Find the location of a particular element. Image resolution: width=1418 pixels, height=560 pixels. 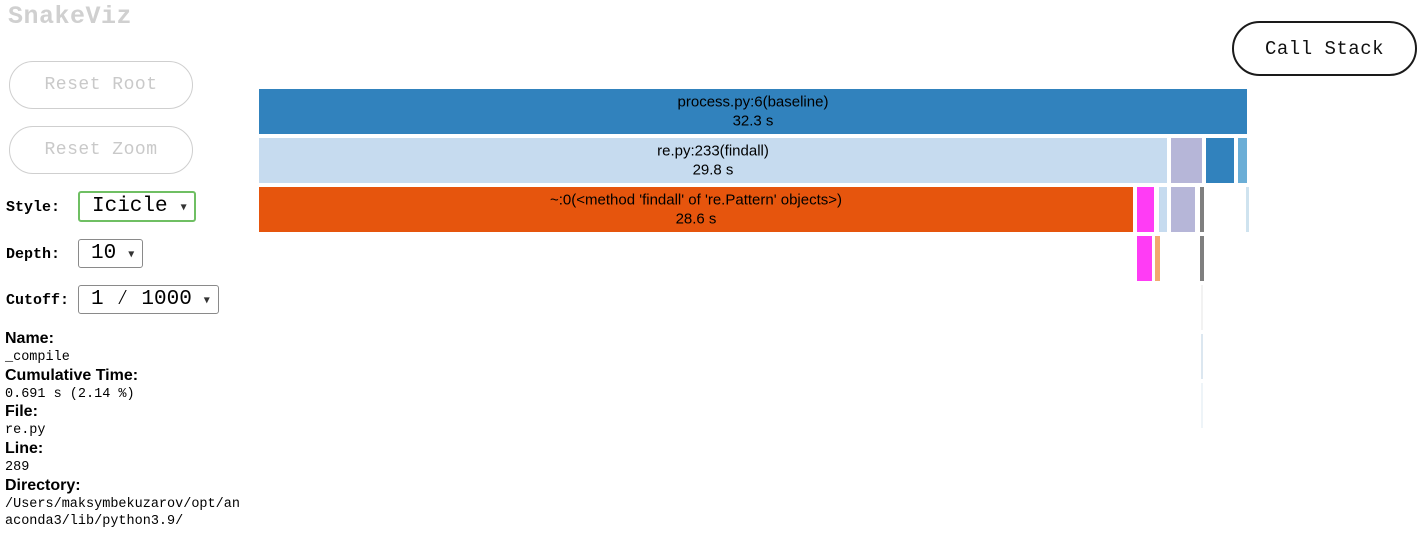

icicle-block: re.py:233(findall) 29.8 s is located at coordinates (713, 160).